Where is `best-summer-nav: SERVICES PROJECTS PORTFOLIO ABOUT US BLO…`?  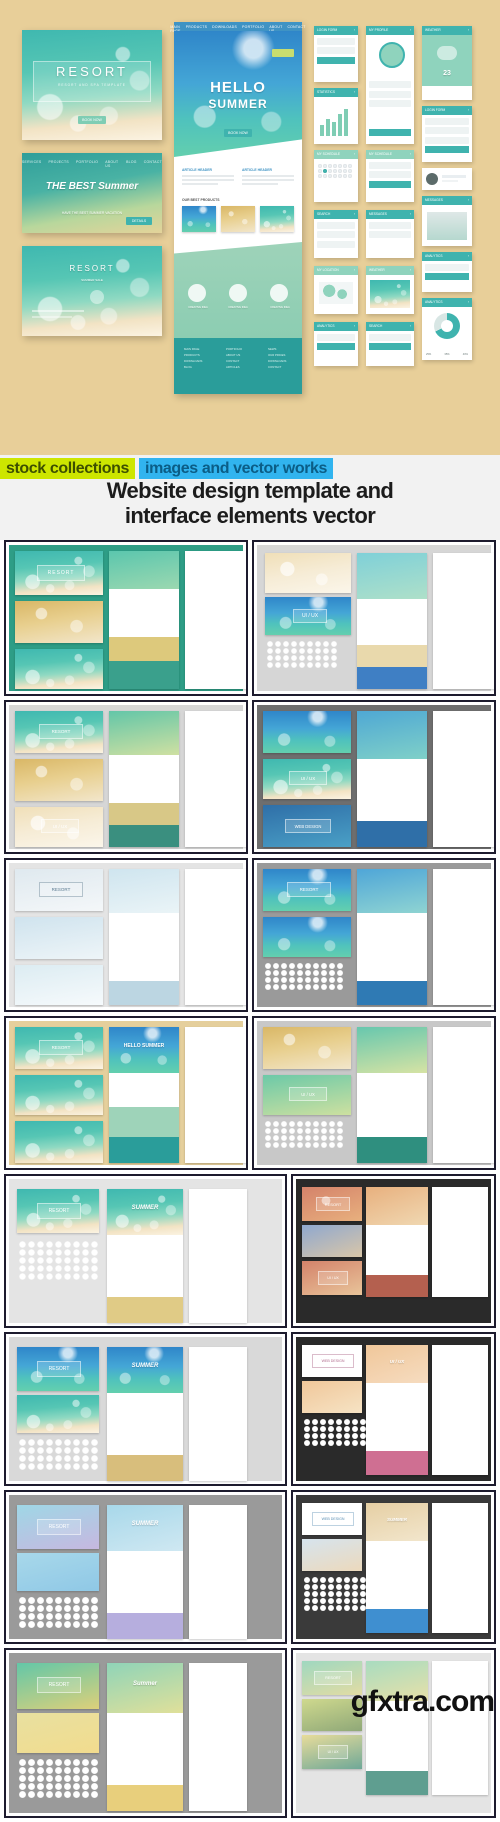 best-summer-nav: SERVICES PROJECTS PORTFOLIO ABOUT US BLO… is located at coordinates (92, 164).